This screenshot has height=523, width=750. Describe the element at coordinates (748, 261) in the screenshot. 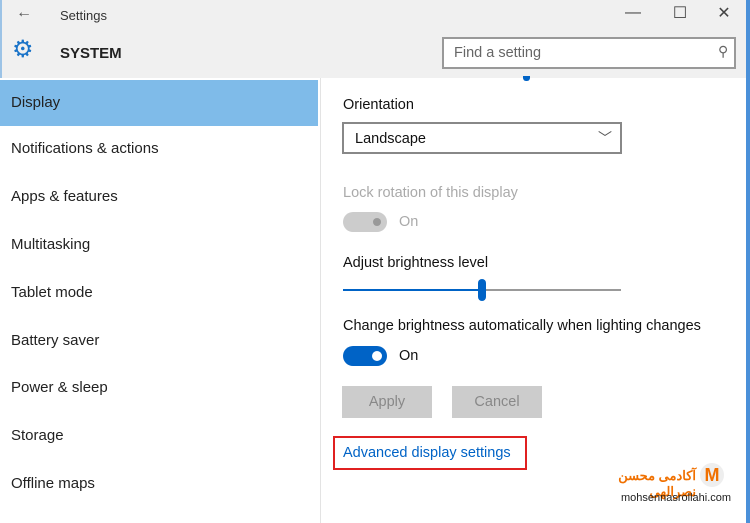

I see `window-border` at that location.